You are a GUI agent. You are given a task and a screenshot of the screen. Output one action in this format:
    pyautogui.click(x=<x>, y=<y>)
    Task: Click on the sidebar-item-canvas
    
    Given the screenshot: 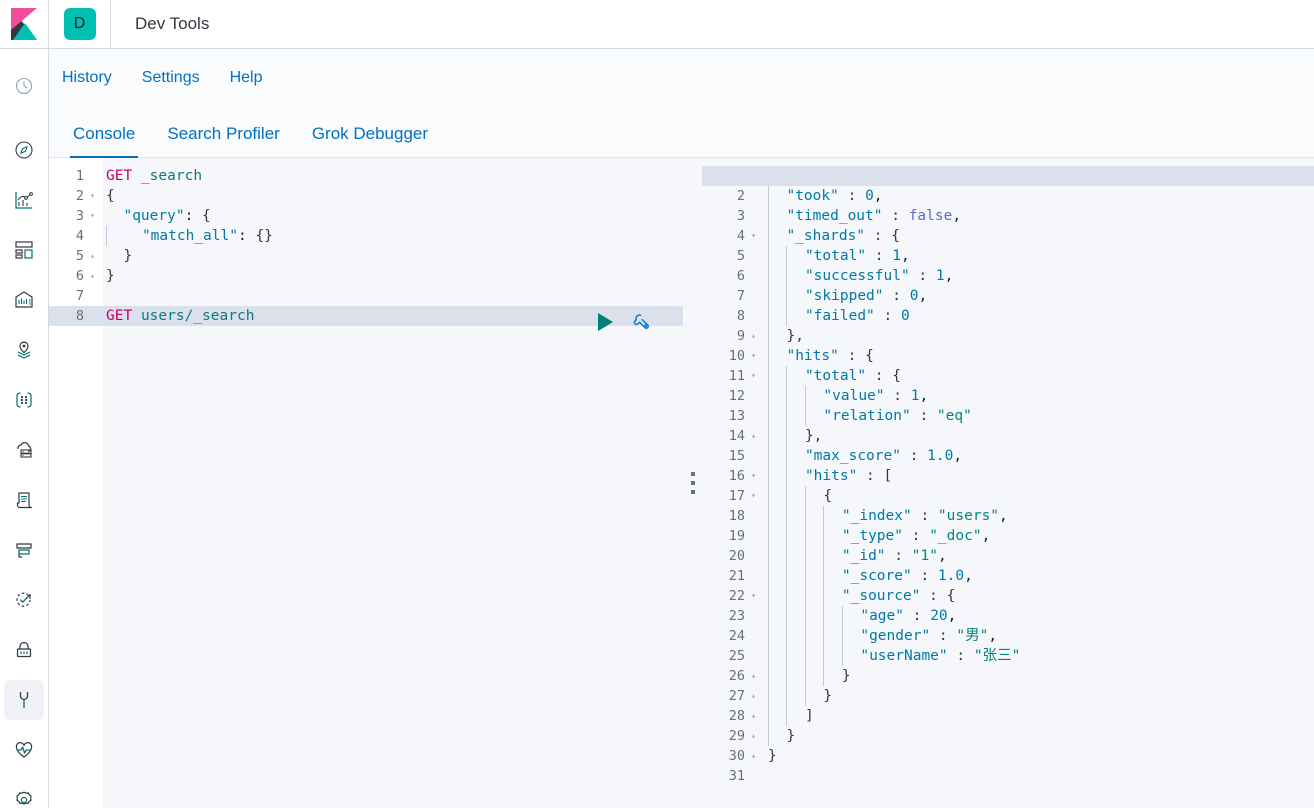 What is the action you would take?
    pyautogui.click(x=24, y=300)
    